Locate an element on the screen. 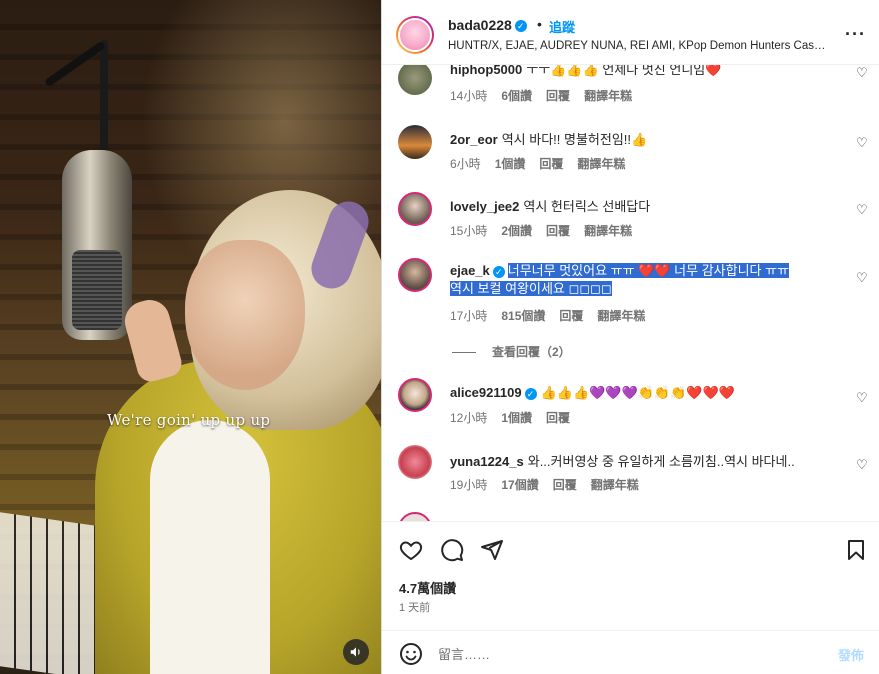 This screenshot has width=879, height=674. comment-likes: 815個讚 is located at coordinates (523, 316).